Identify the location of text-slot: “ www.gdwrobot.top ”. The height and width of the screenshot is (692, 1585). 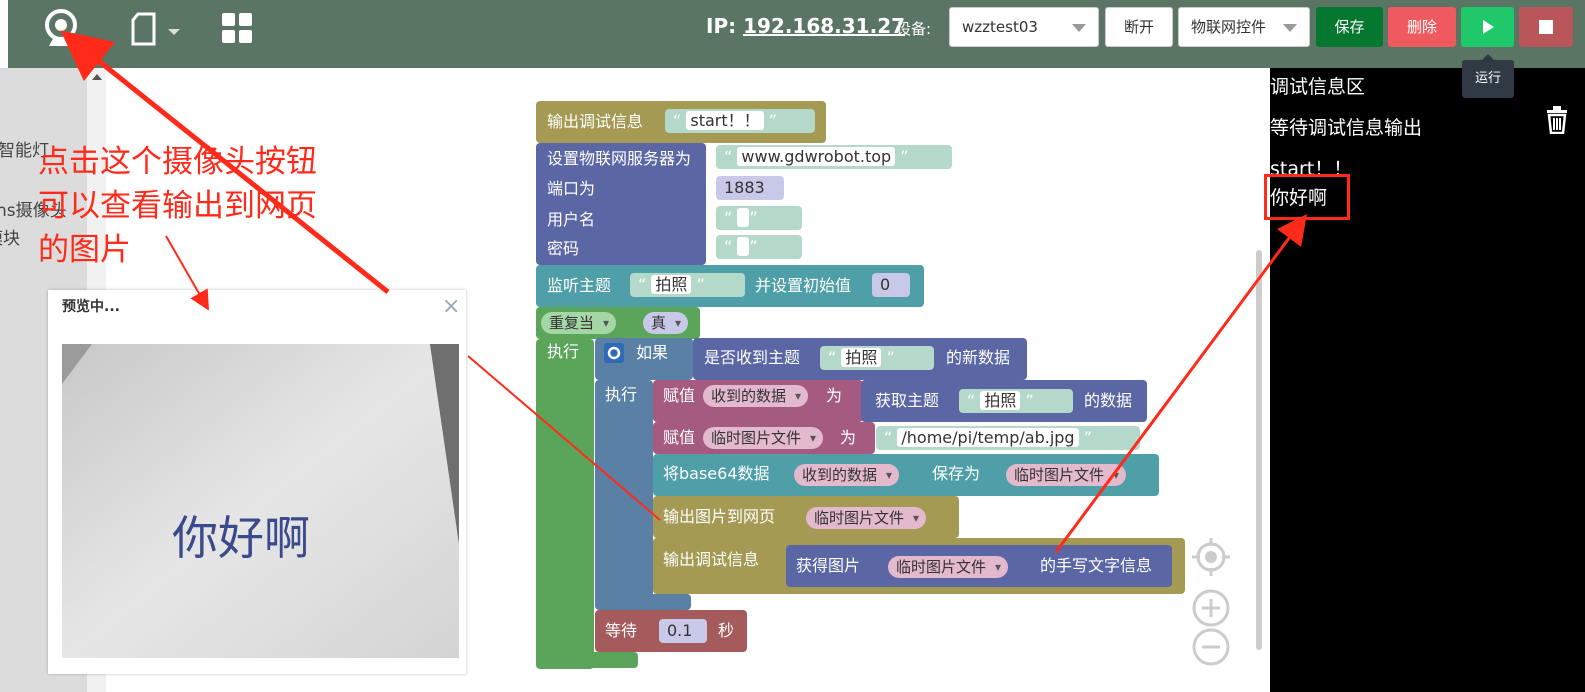
(834, 157).